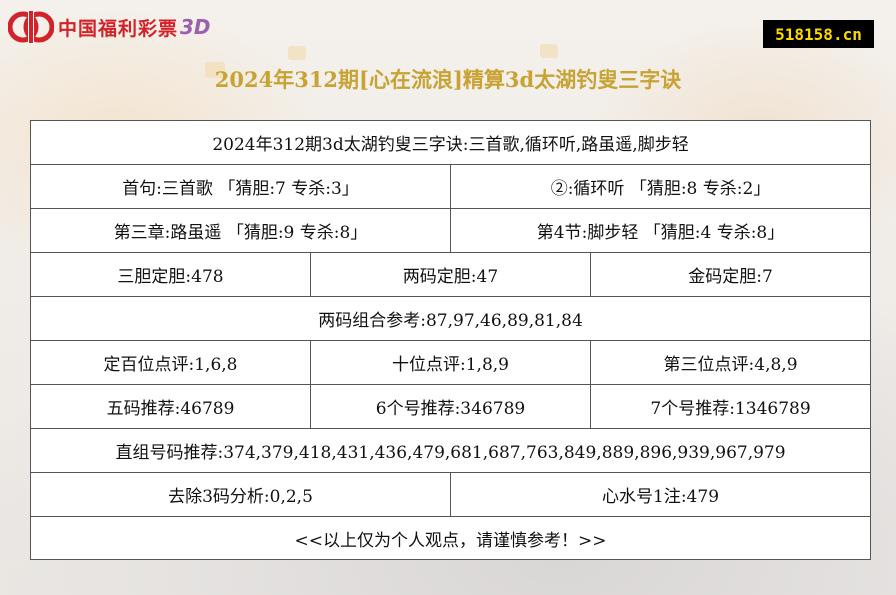 Image resolution: width=896 pixels, height=595 pixels. I want to click on table-row: 首句:三首歌 「猜胆:7 专杀:3」 ②:循环听 「猜胆:8 专杀:2」, so click(451, 186).